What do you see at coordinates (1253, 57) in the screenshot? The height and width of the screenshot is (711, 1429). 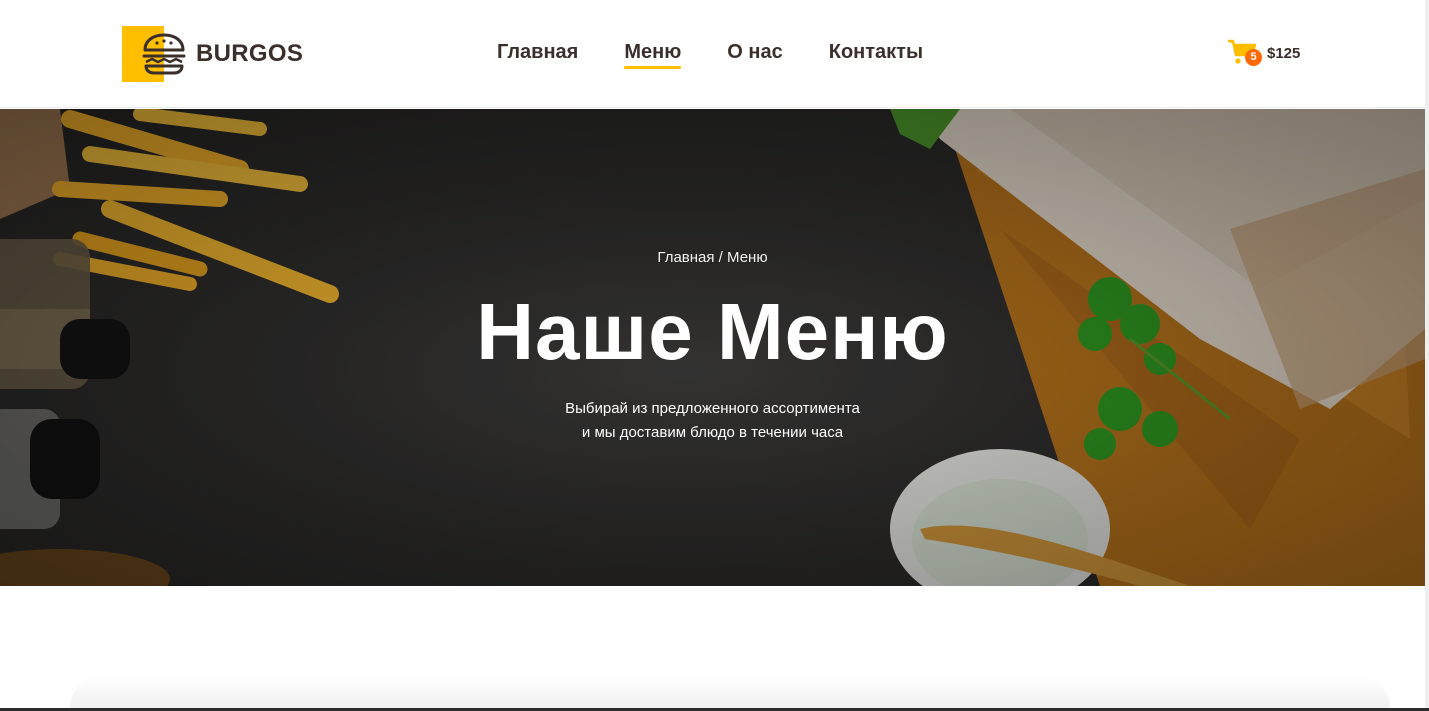 I see `cart-count-badge: 5` at bounding box center [1253, 57].